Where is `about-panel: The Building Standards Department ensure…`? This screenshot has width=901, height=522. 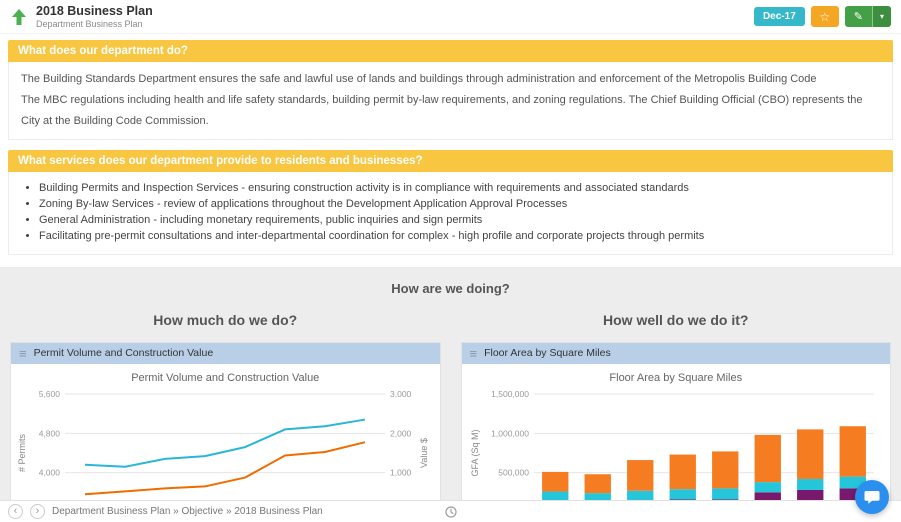 about-panel: The Building Standards Department ensure… is located at coordinates (450, 101).